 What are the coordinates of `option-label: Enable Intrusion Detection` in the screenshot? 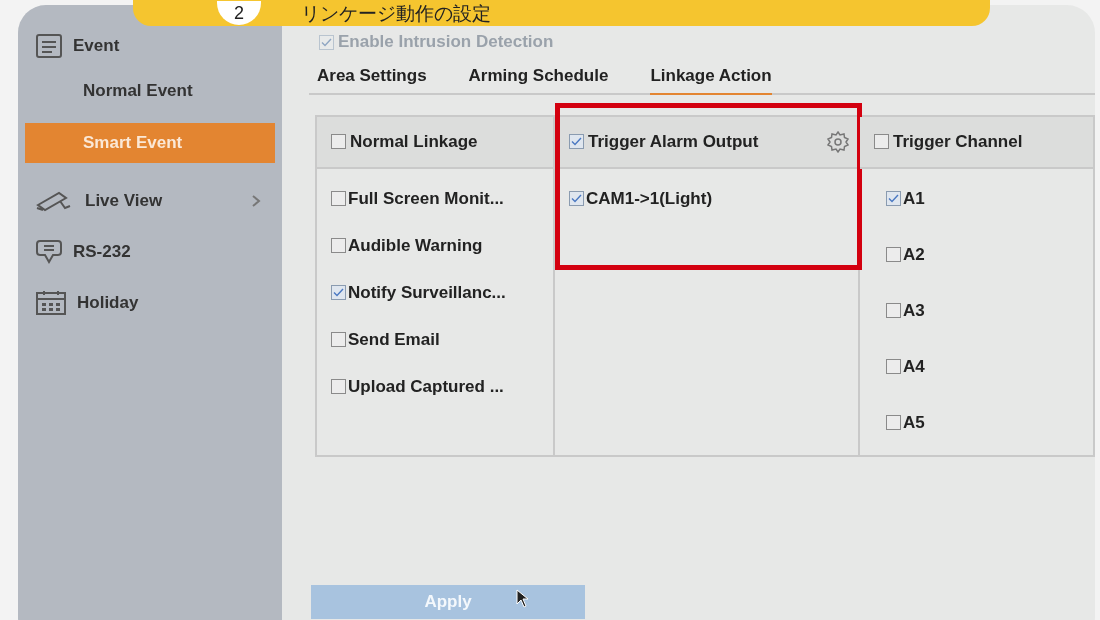 It's located at (446, 42).